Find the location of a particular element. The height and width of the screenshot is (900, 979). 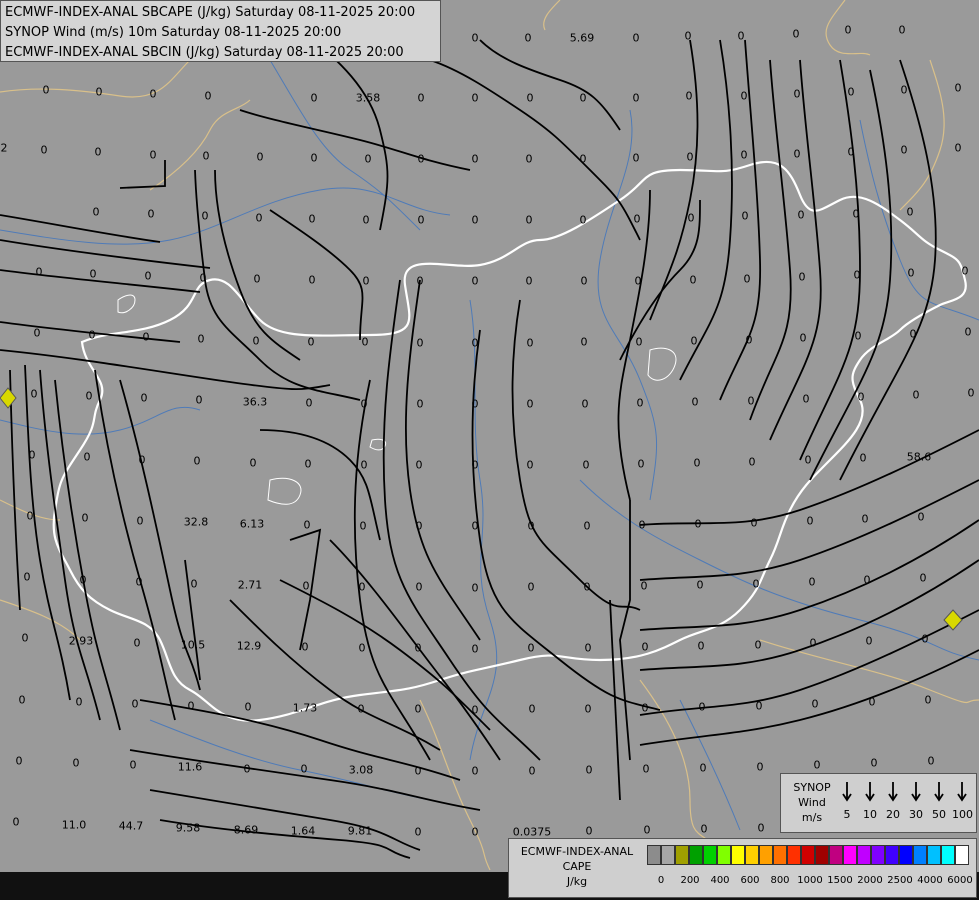

cape-value-label: 10.5 is located at coordinates (193, 645).